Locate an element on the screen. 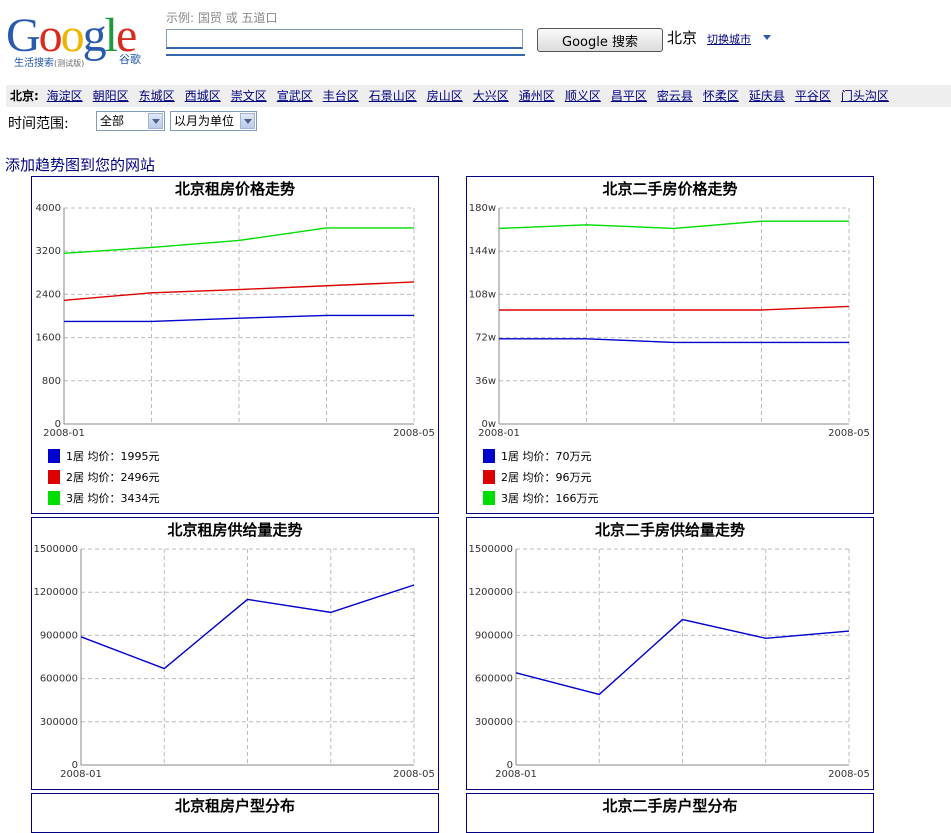  legend-label: 1居 均价：70万元 is located at coordinates (546, 456).